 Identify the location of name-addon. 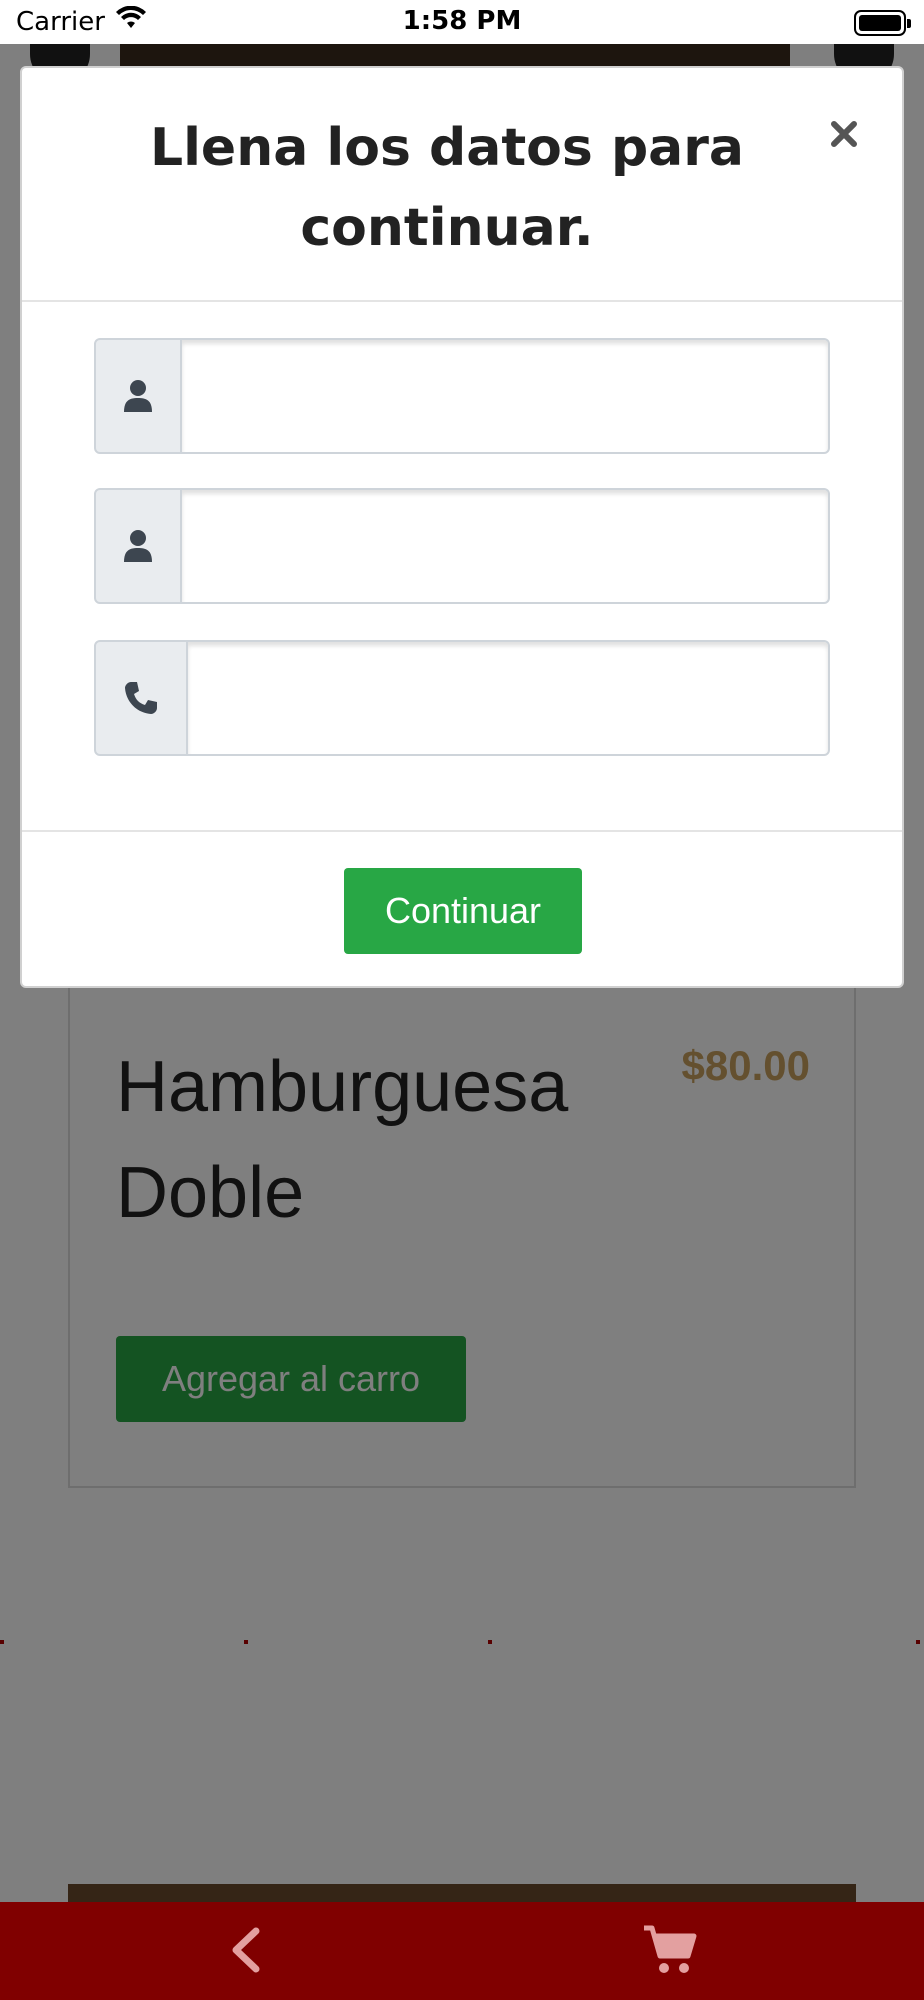
(138, 396).